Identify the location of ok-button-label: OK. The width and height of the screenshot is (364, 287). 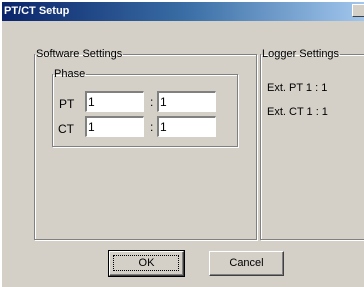
(146, 263).